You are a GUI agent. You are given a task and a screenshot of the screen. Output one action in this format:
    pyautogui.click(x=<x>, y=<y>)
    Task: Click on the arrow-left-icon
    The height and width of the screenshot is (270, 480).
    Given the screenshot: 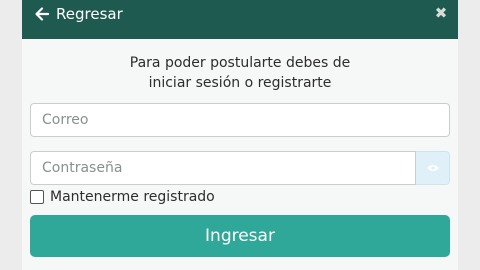 What is the action you would take?
    pyautogui.click(x=42, y=14)
    